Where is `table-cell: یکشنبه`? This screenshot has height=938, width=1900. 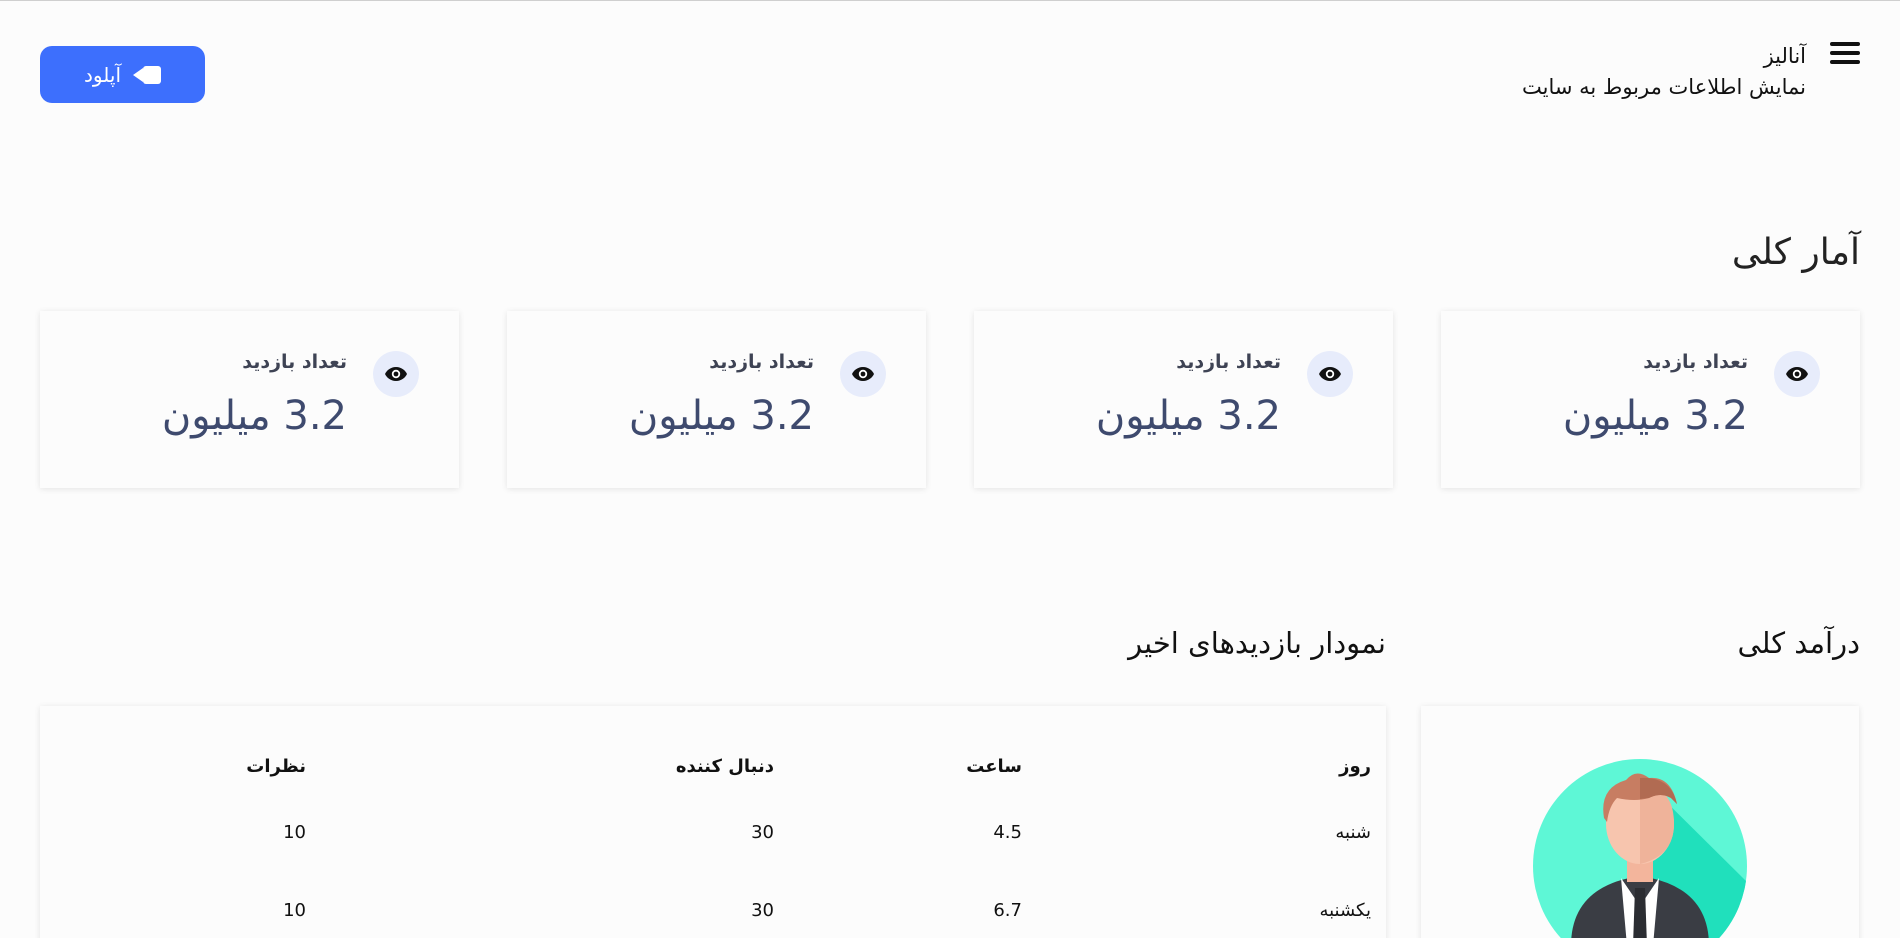
table-cell: یکشنبه is located at coordinates (1345, 910).